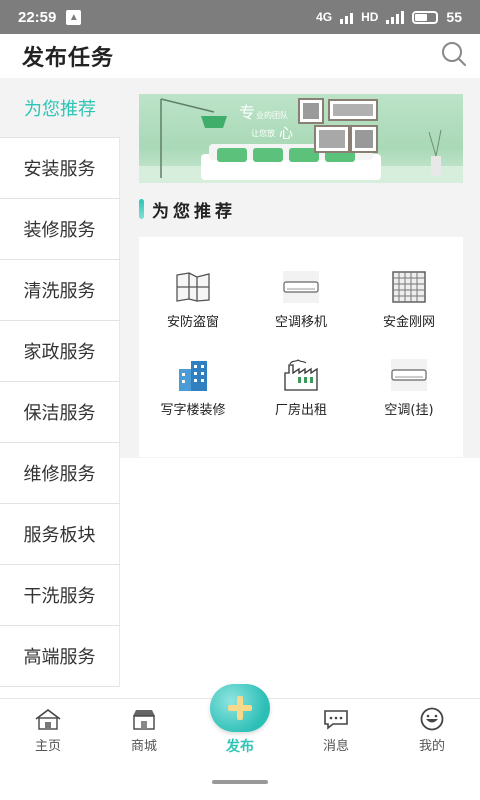 Image resolution: width=480 pixels, height=800 pixels. Describe the element at coordinates (192, 322) in the screenshot. I see `grid-item-label: 安防盗窗` at that location.